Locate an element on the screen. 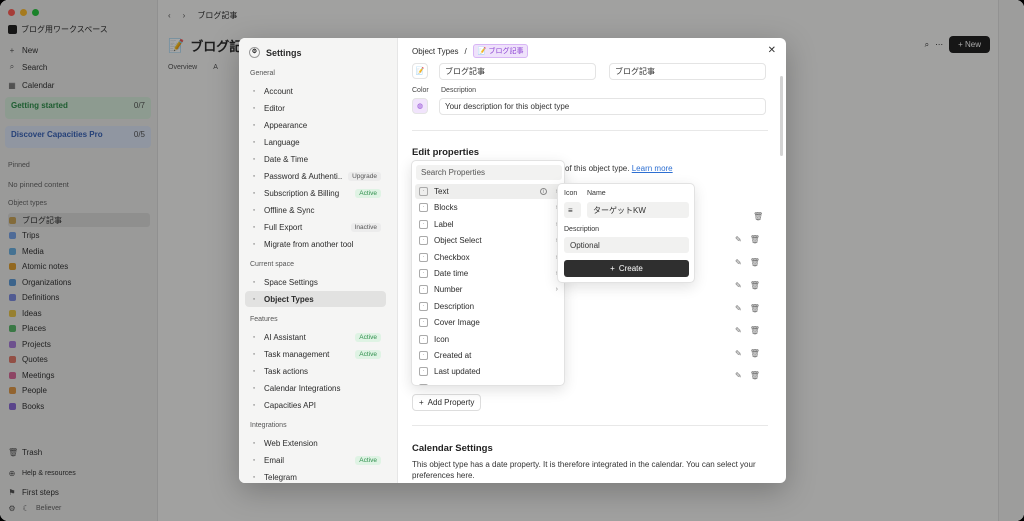 This screenshot has height=521, width=1024. web-icon: ◦ is located at coordinates (254, 443).